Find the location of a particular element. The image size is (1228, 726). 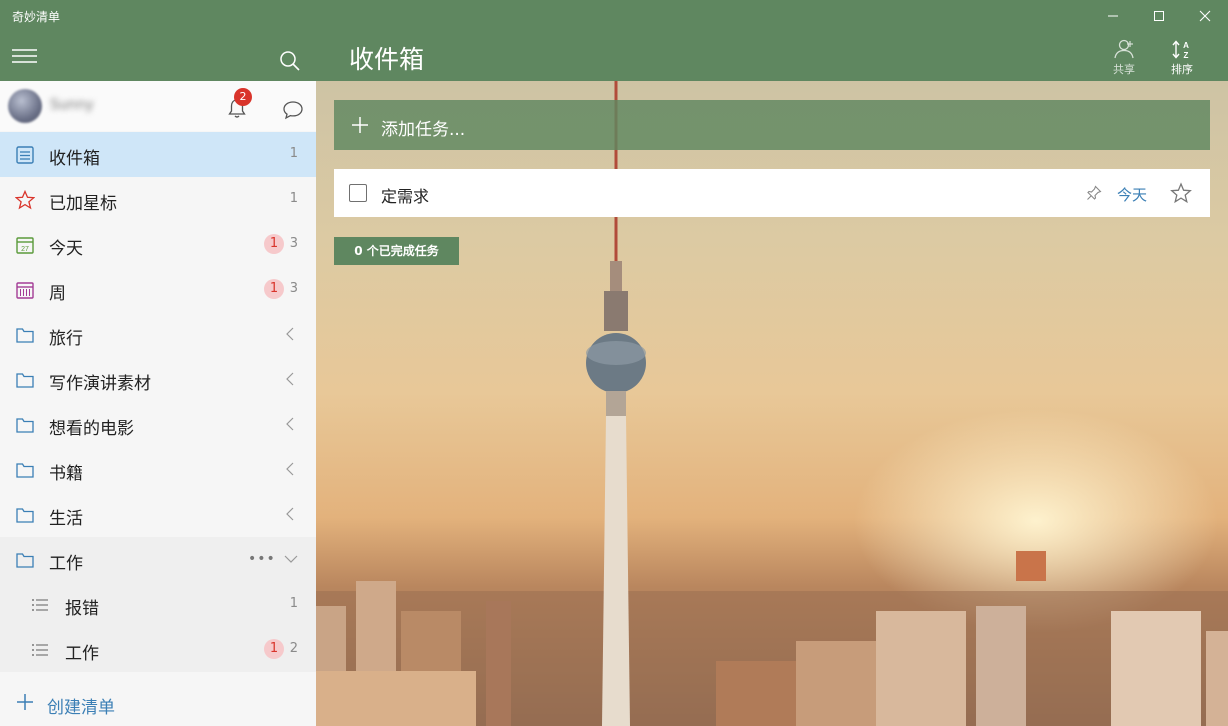

page-title: 收件箱 is located at coordinates (387, 59).